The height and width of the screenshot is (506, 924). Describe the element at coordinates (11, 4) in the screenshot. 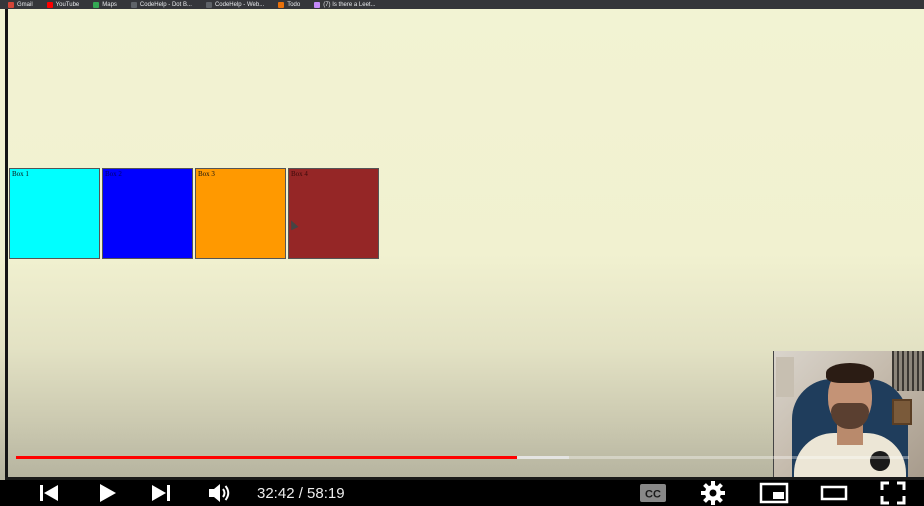

I see `gmail-icon` at that location.